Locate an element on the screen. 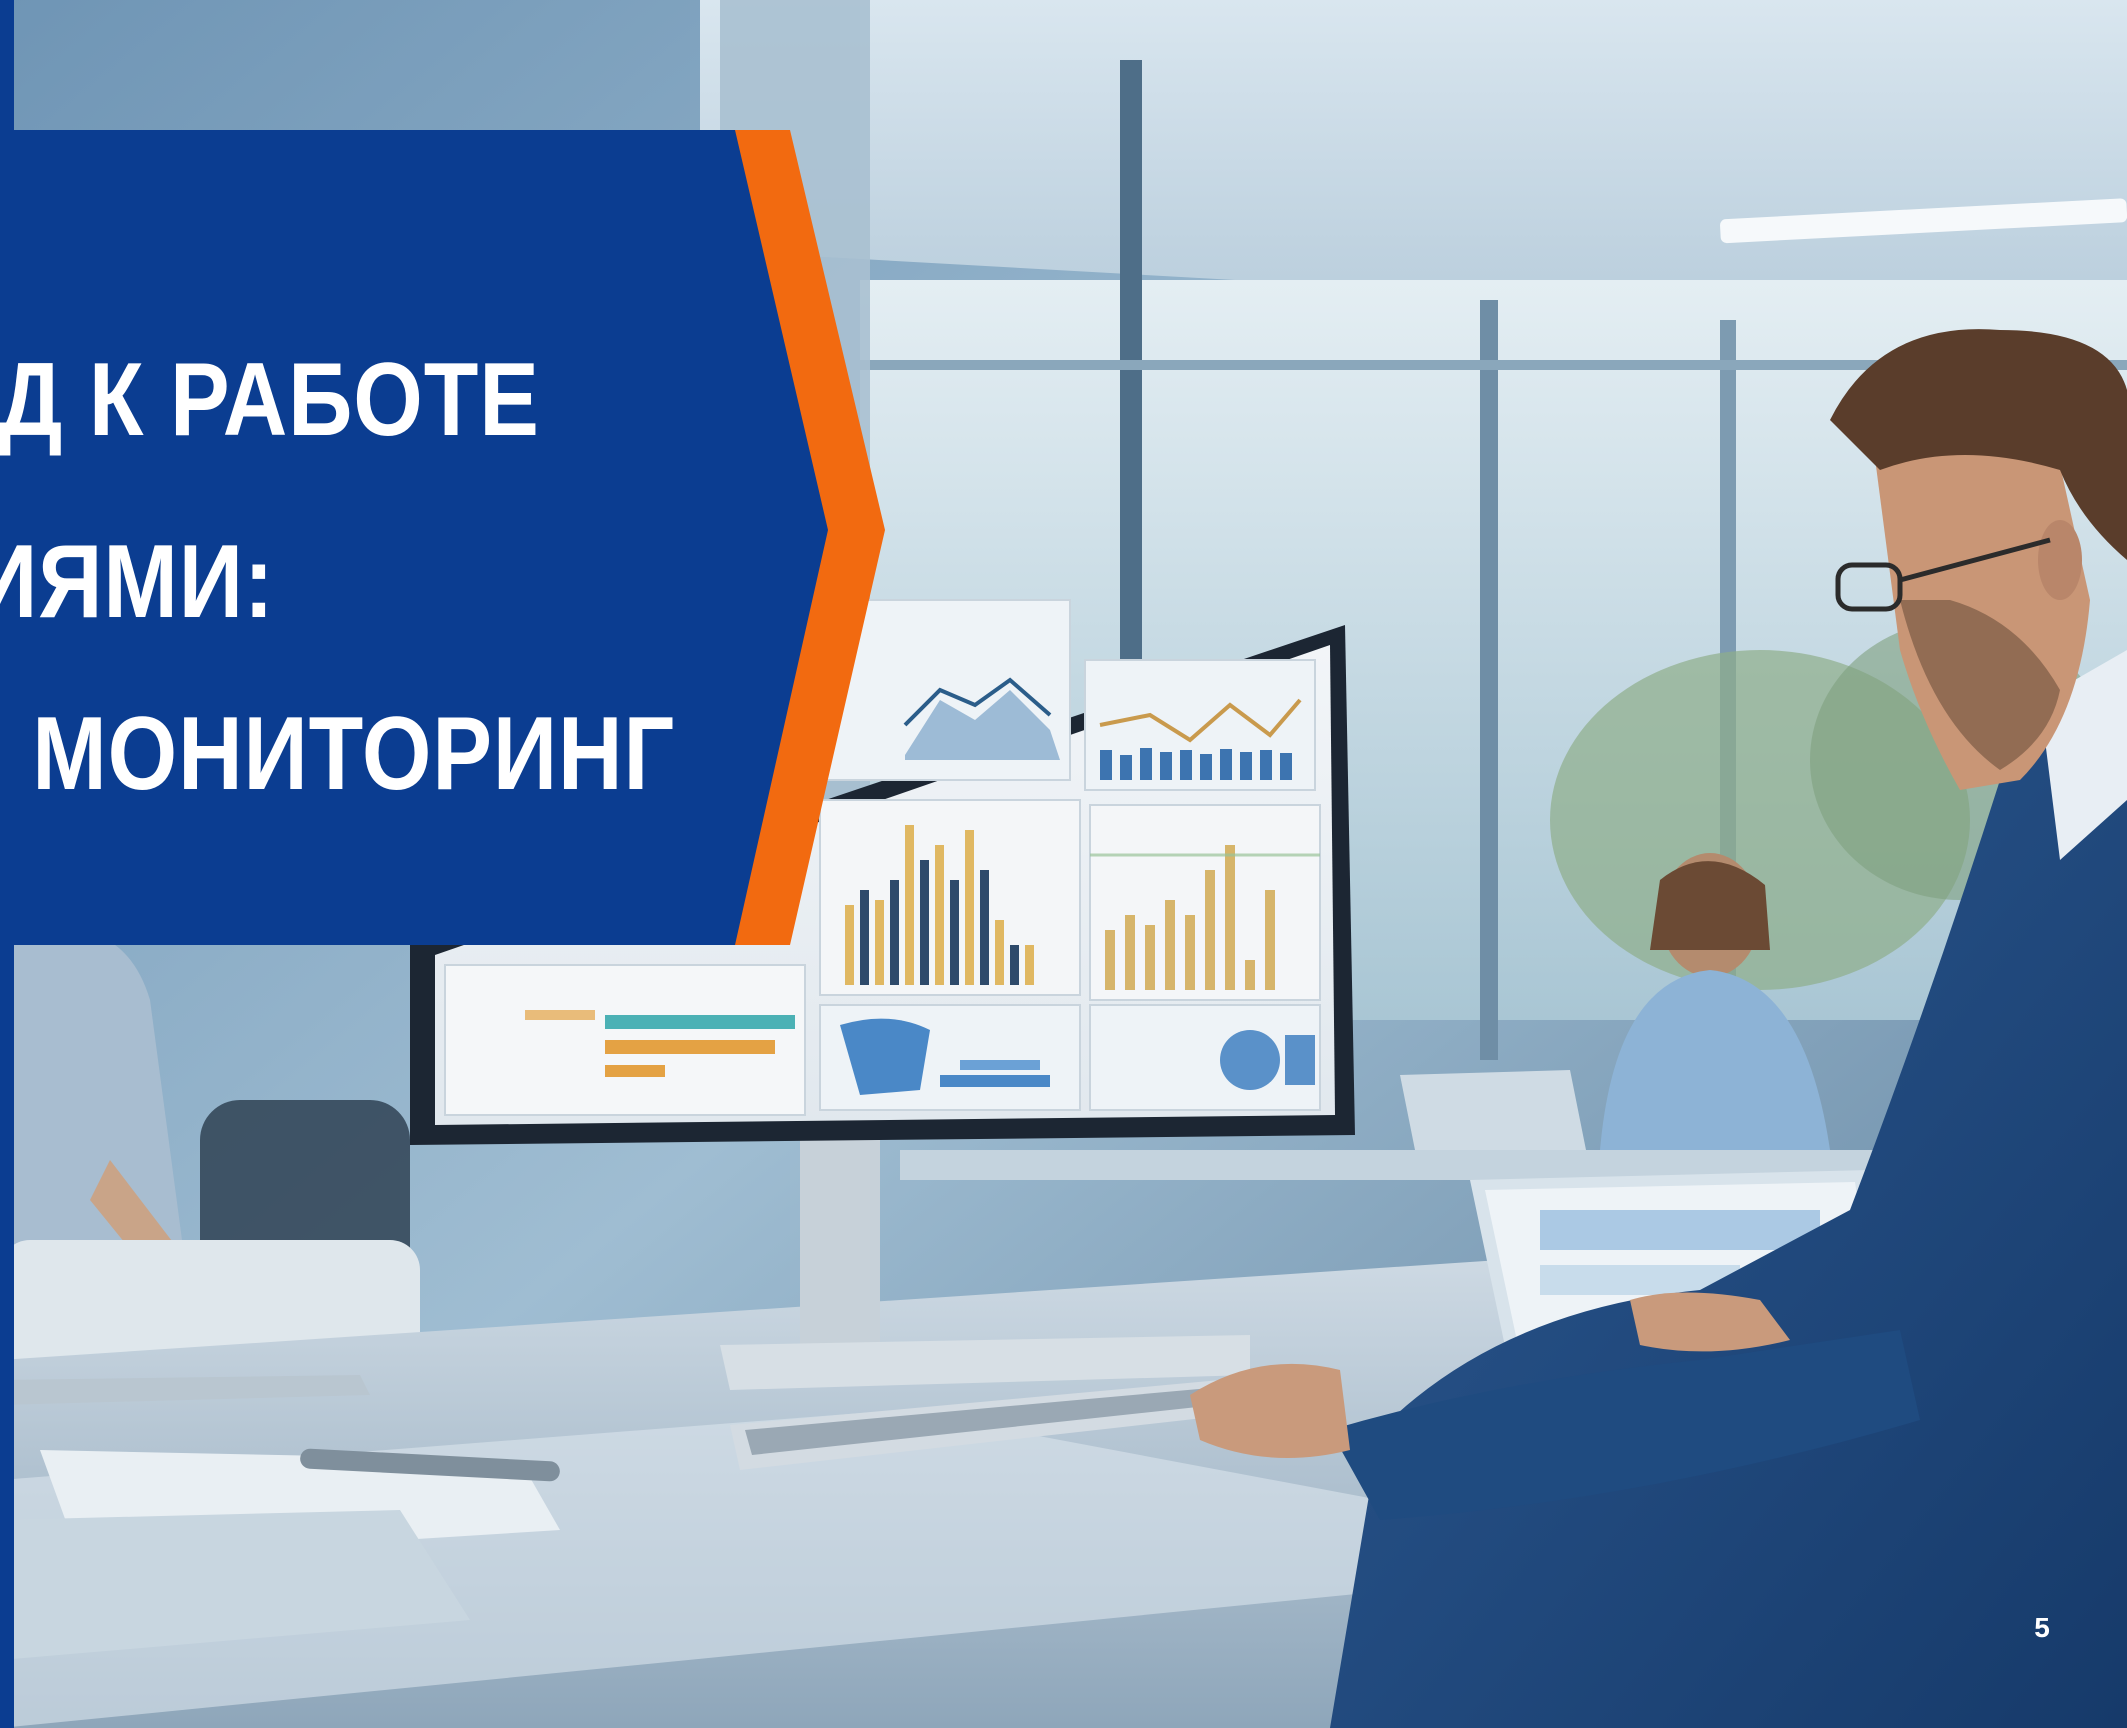 This screenshot has width=2127, height=1728. page-number: 5 is located at coordinates (2042, 1627).